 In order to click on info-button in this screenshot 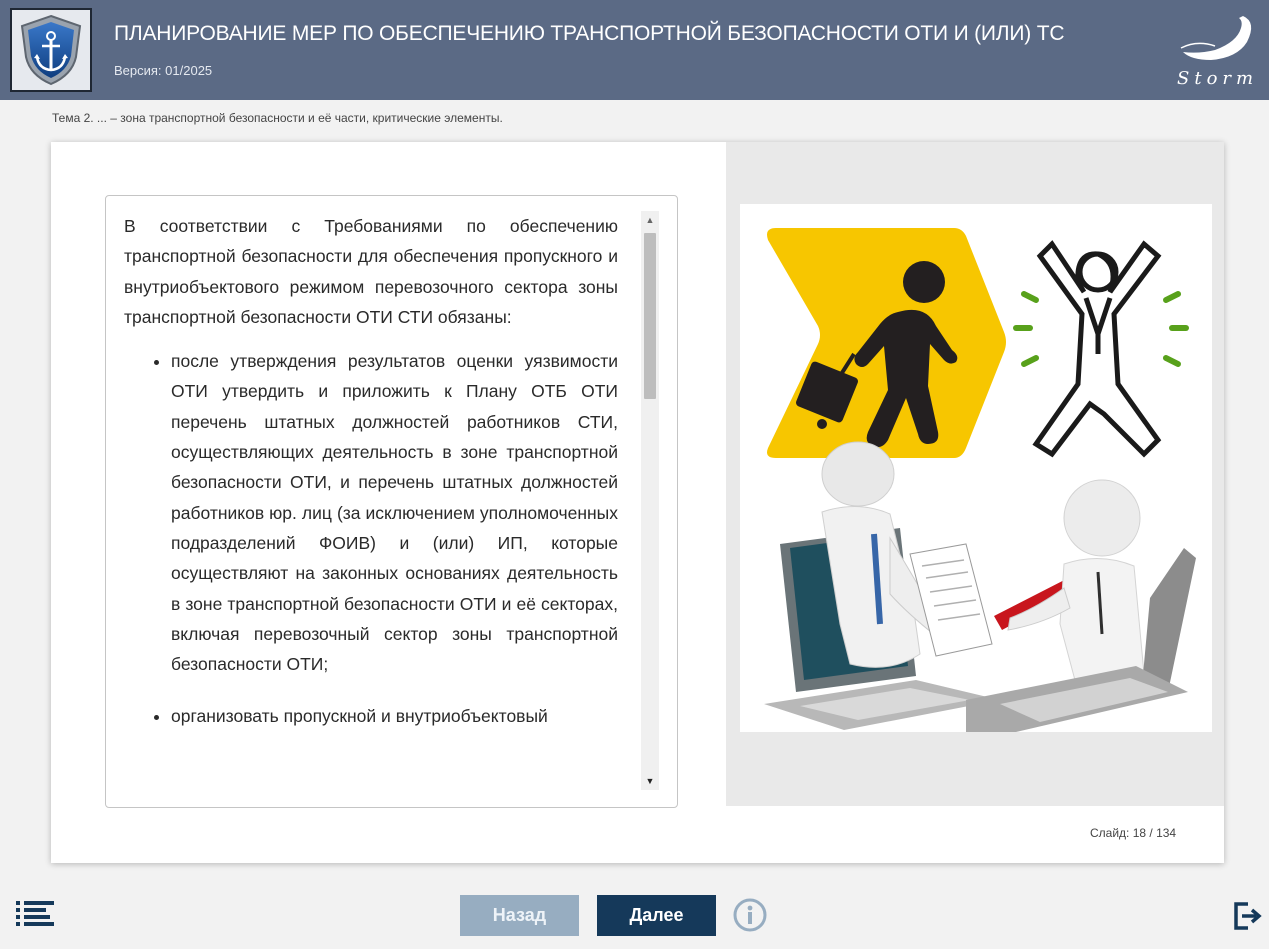, I will do `click(750, 915)`.